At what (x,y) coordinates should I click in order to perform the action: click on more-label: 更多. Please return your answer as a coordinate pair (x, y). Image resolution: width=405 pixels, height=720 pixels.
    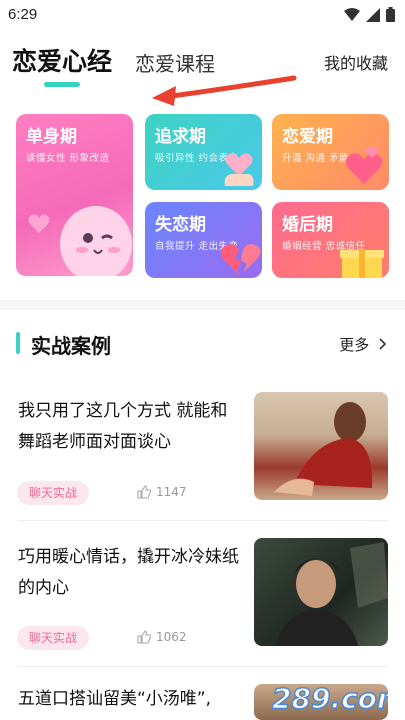
    Looking at the image, I should click on (354, 345).